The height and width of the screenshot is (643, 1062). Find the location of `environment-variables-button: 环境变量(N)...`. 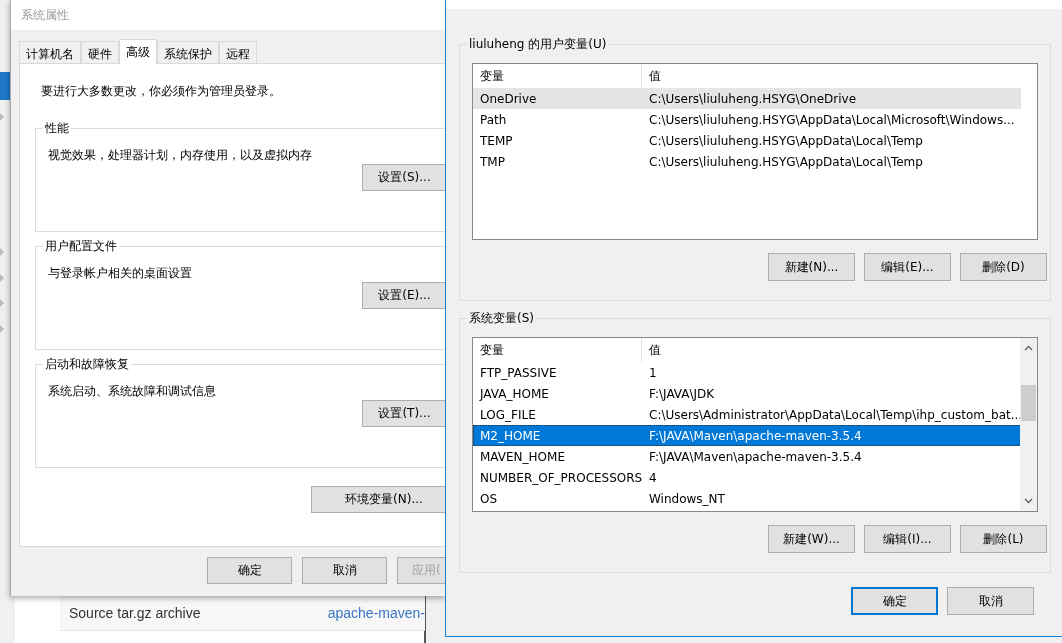

environment-variables-button: 环境变量(N)... is located at coordinates (378, 499).